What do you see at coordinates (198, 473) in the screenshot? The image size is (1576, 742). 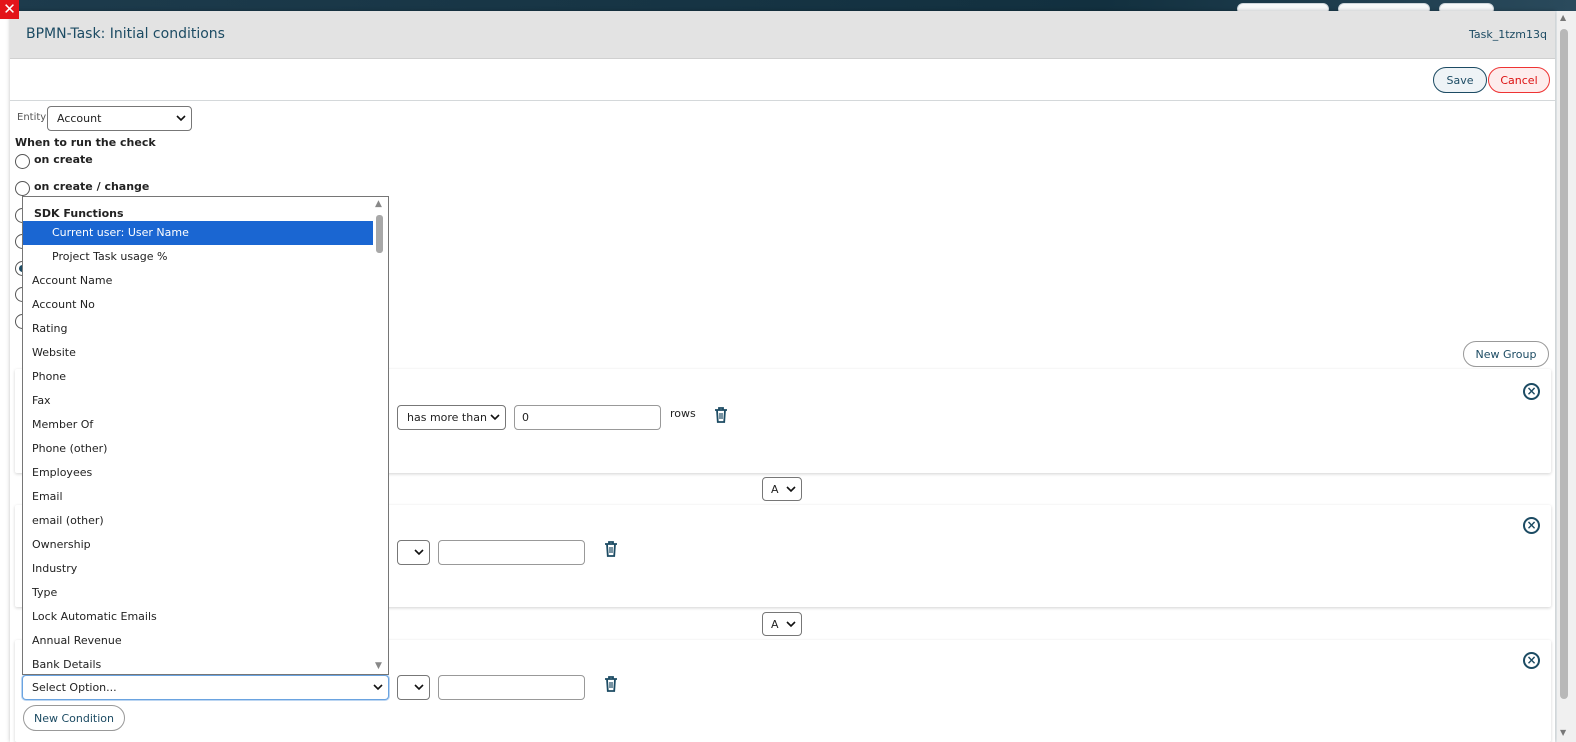 I see `dropdown-option: Employees` at bounding box center [198, 473].